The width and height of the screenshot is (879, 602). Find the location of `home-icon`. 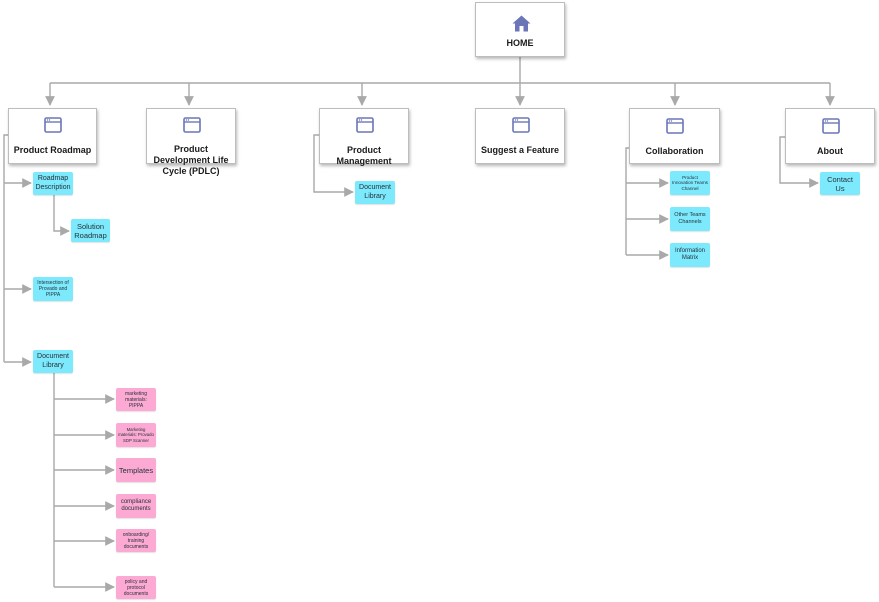

home-icon is located at coordinates (521, 23).